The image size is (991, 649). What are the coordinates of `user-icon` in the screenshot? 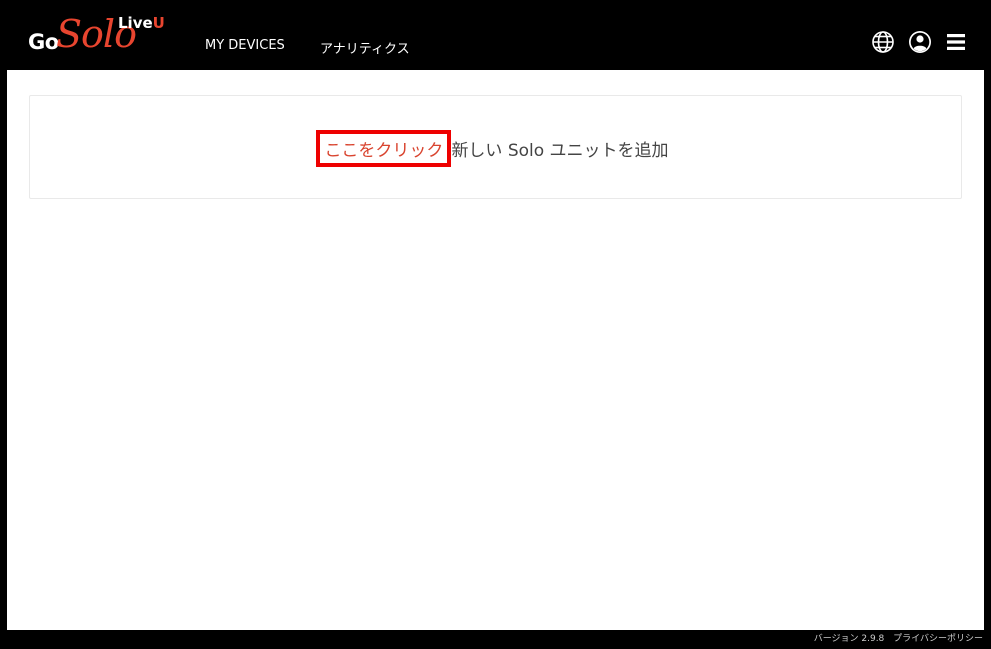 It's located at (920, 42).